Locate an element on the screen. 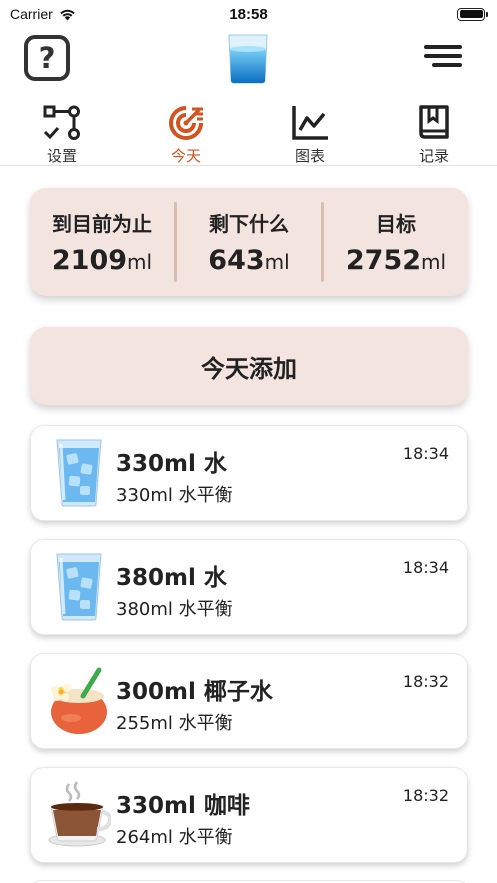  coffee-cup-icon is located at coordinates (79, 814).